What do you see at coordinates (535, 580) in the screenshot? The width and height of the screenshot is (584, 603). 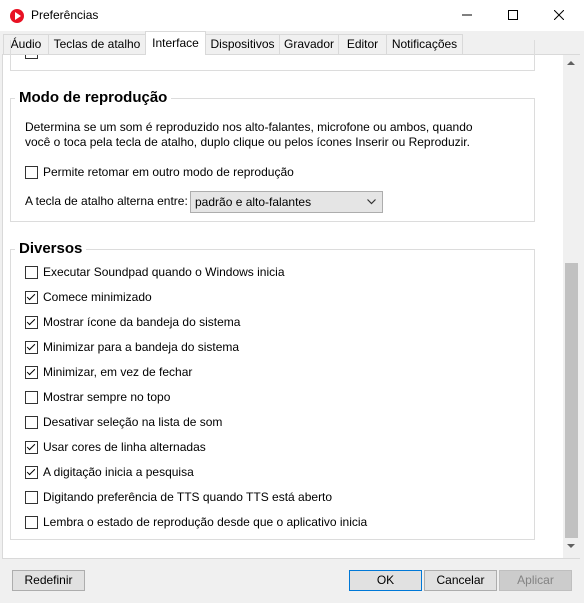 I see `apply-button: Aplicar` at bounding box center [535, 580].